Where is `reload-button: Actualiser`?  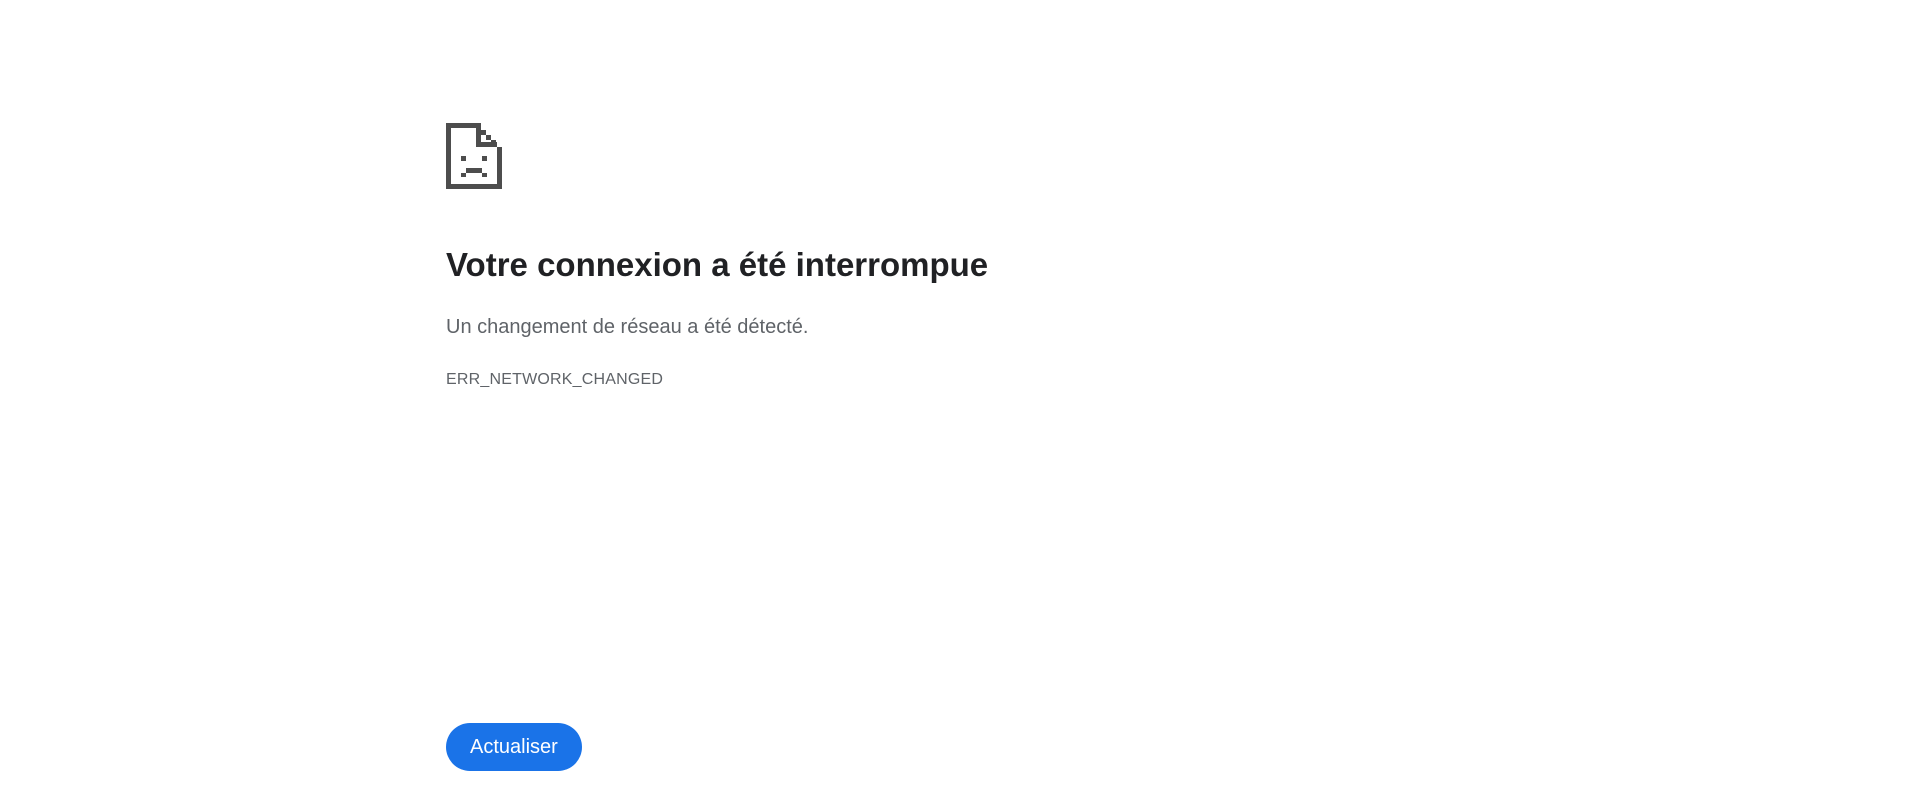 reload-button: Actualiser is located at coordinates (514, 747).